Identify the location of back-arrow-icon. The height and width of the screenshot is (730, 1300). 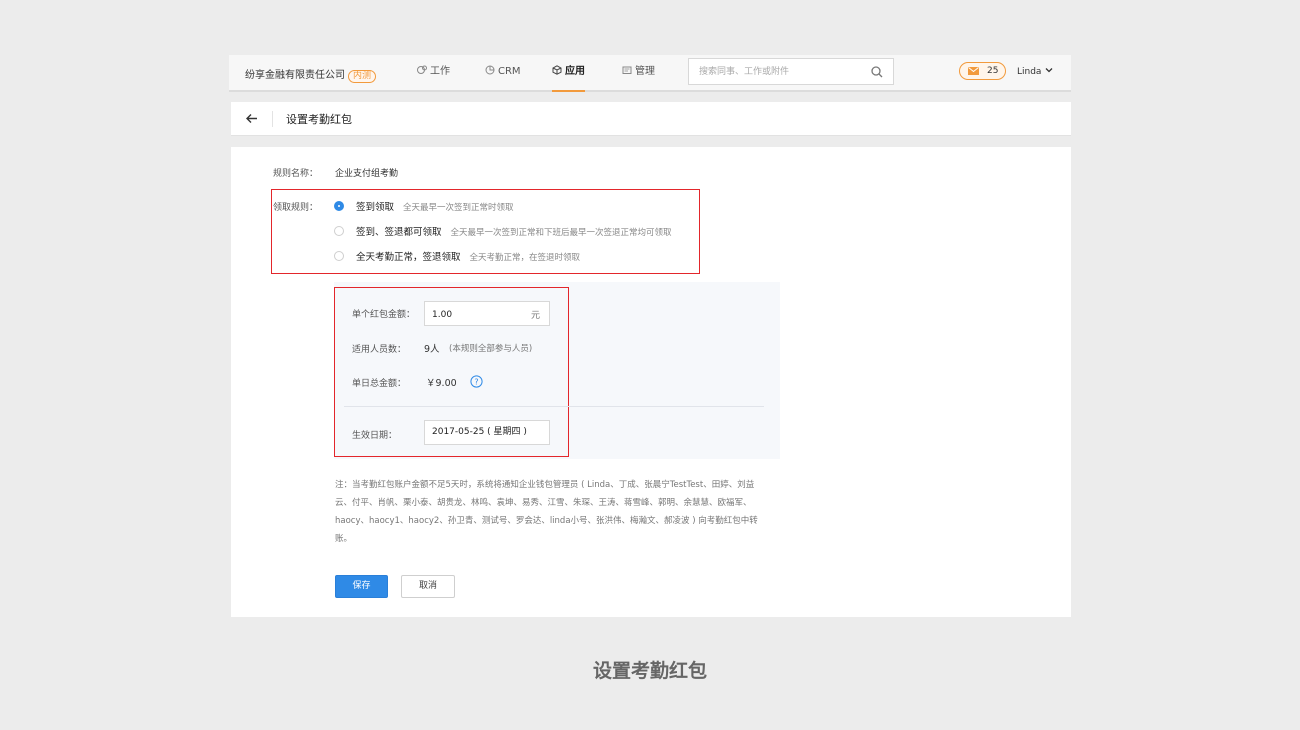
(251, 118).